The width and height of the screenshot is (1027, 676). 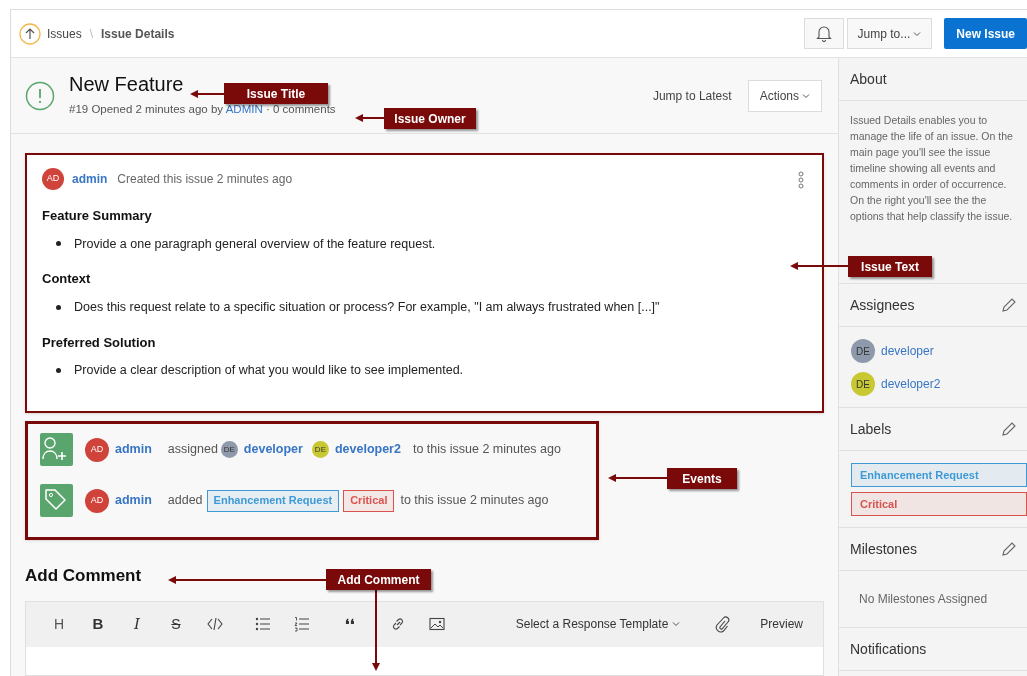 What do you see at coordinates (801, 180) in the screenshot?
I see `more-options-icon` at bounding box center [801, 180].